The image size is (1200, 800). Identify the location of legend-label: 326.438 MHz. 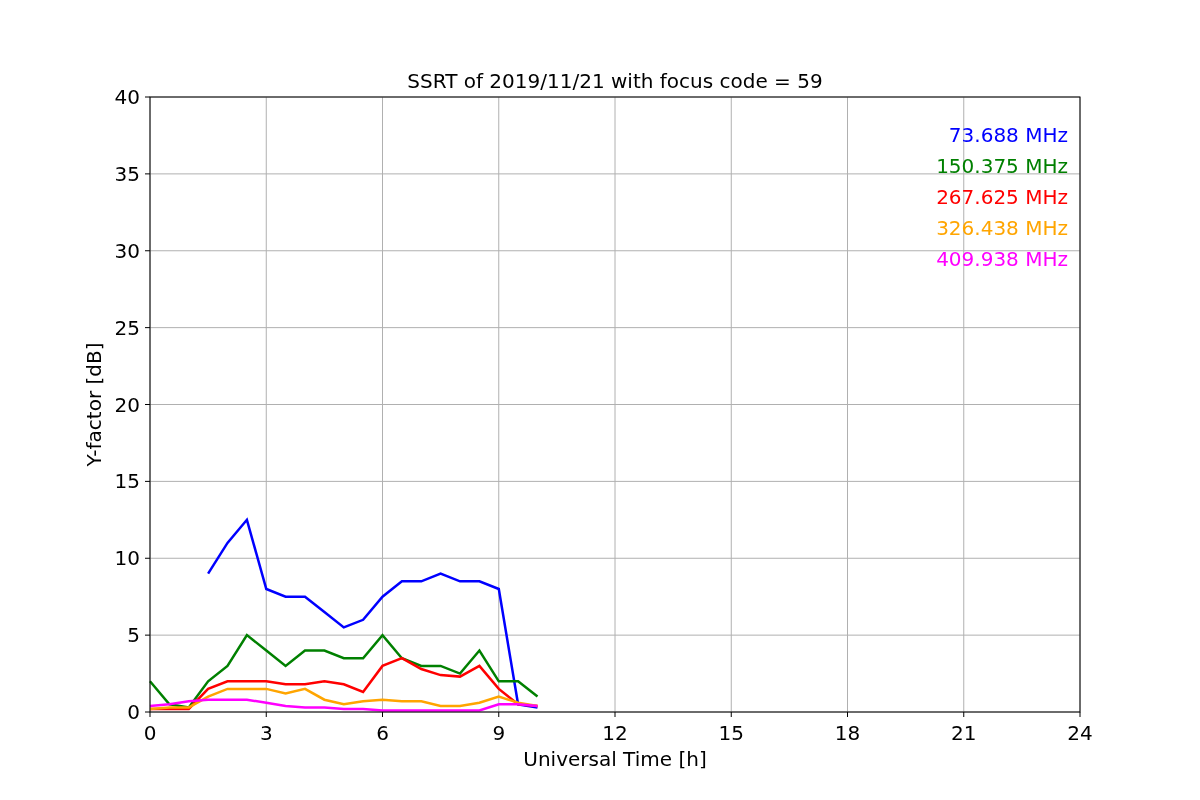
(1002, 228).